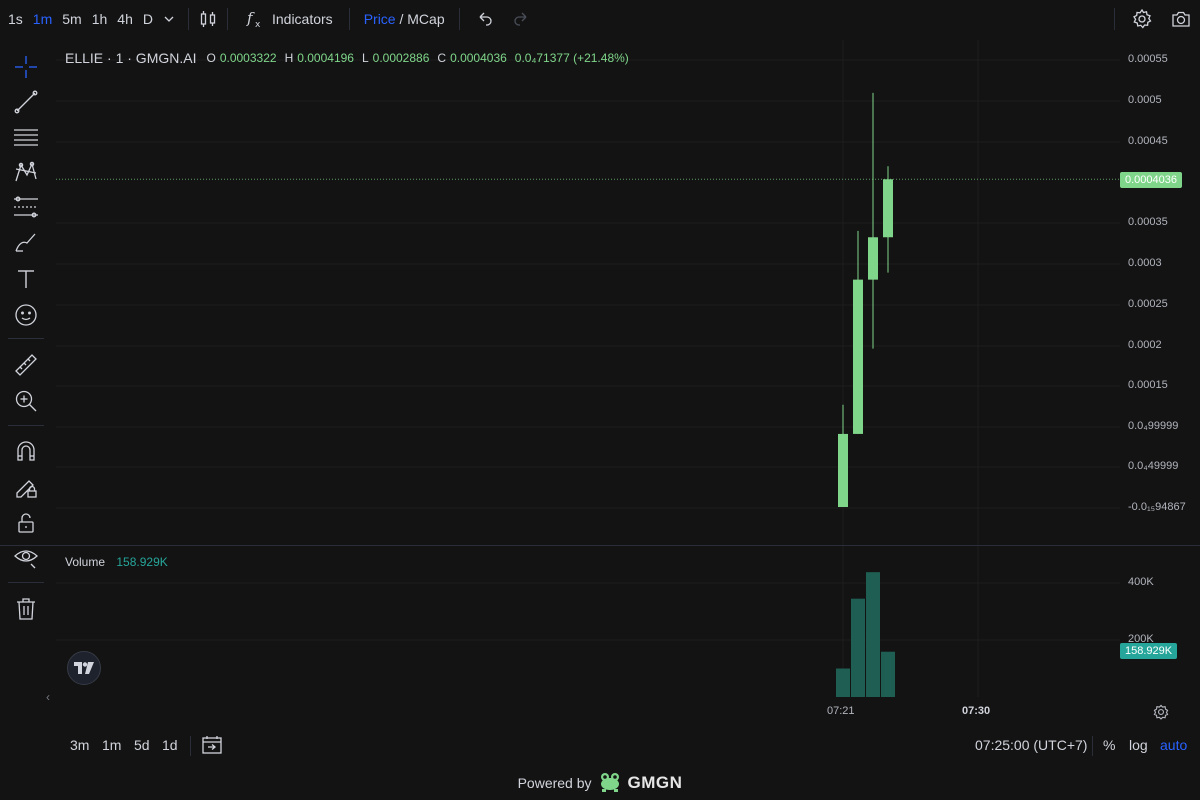 This screenshot has height=800, width=1200. I want to click on brand-name: GMGN, so click(655, 782).